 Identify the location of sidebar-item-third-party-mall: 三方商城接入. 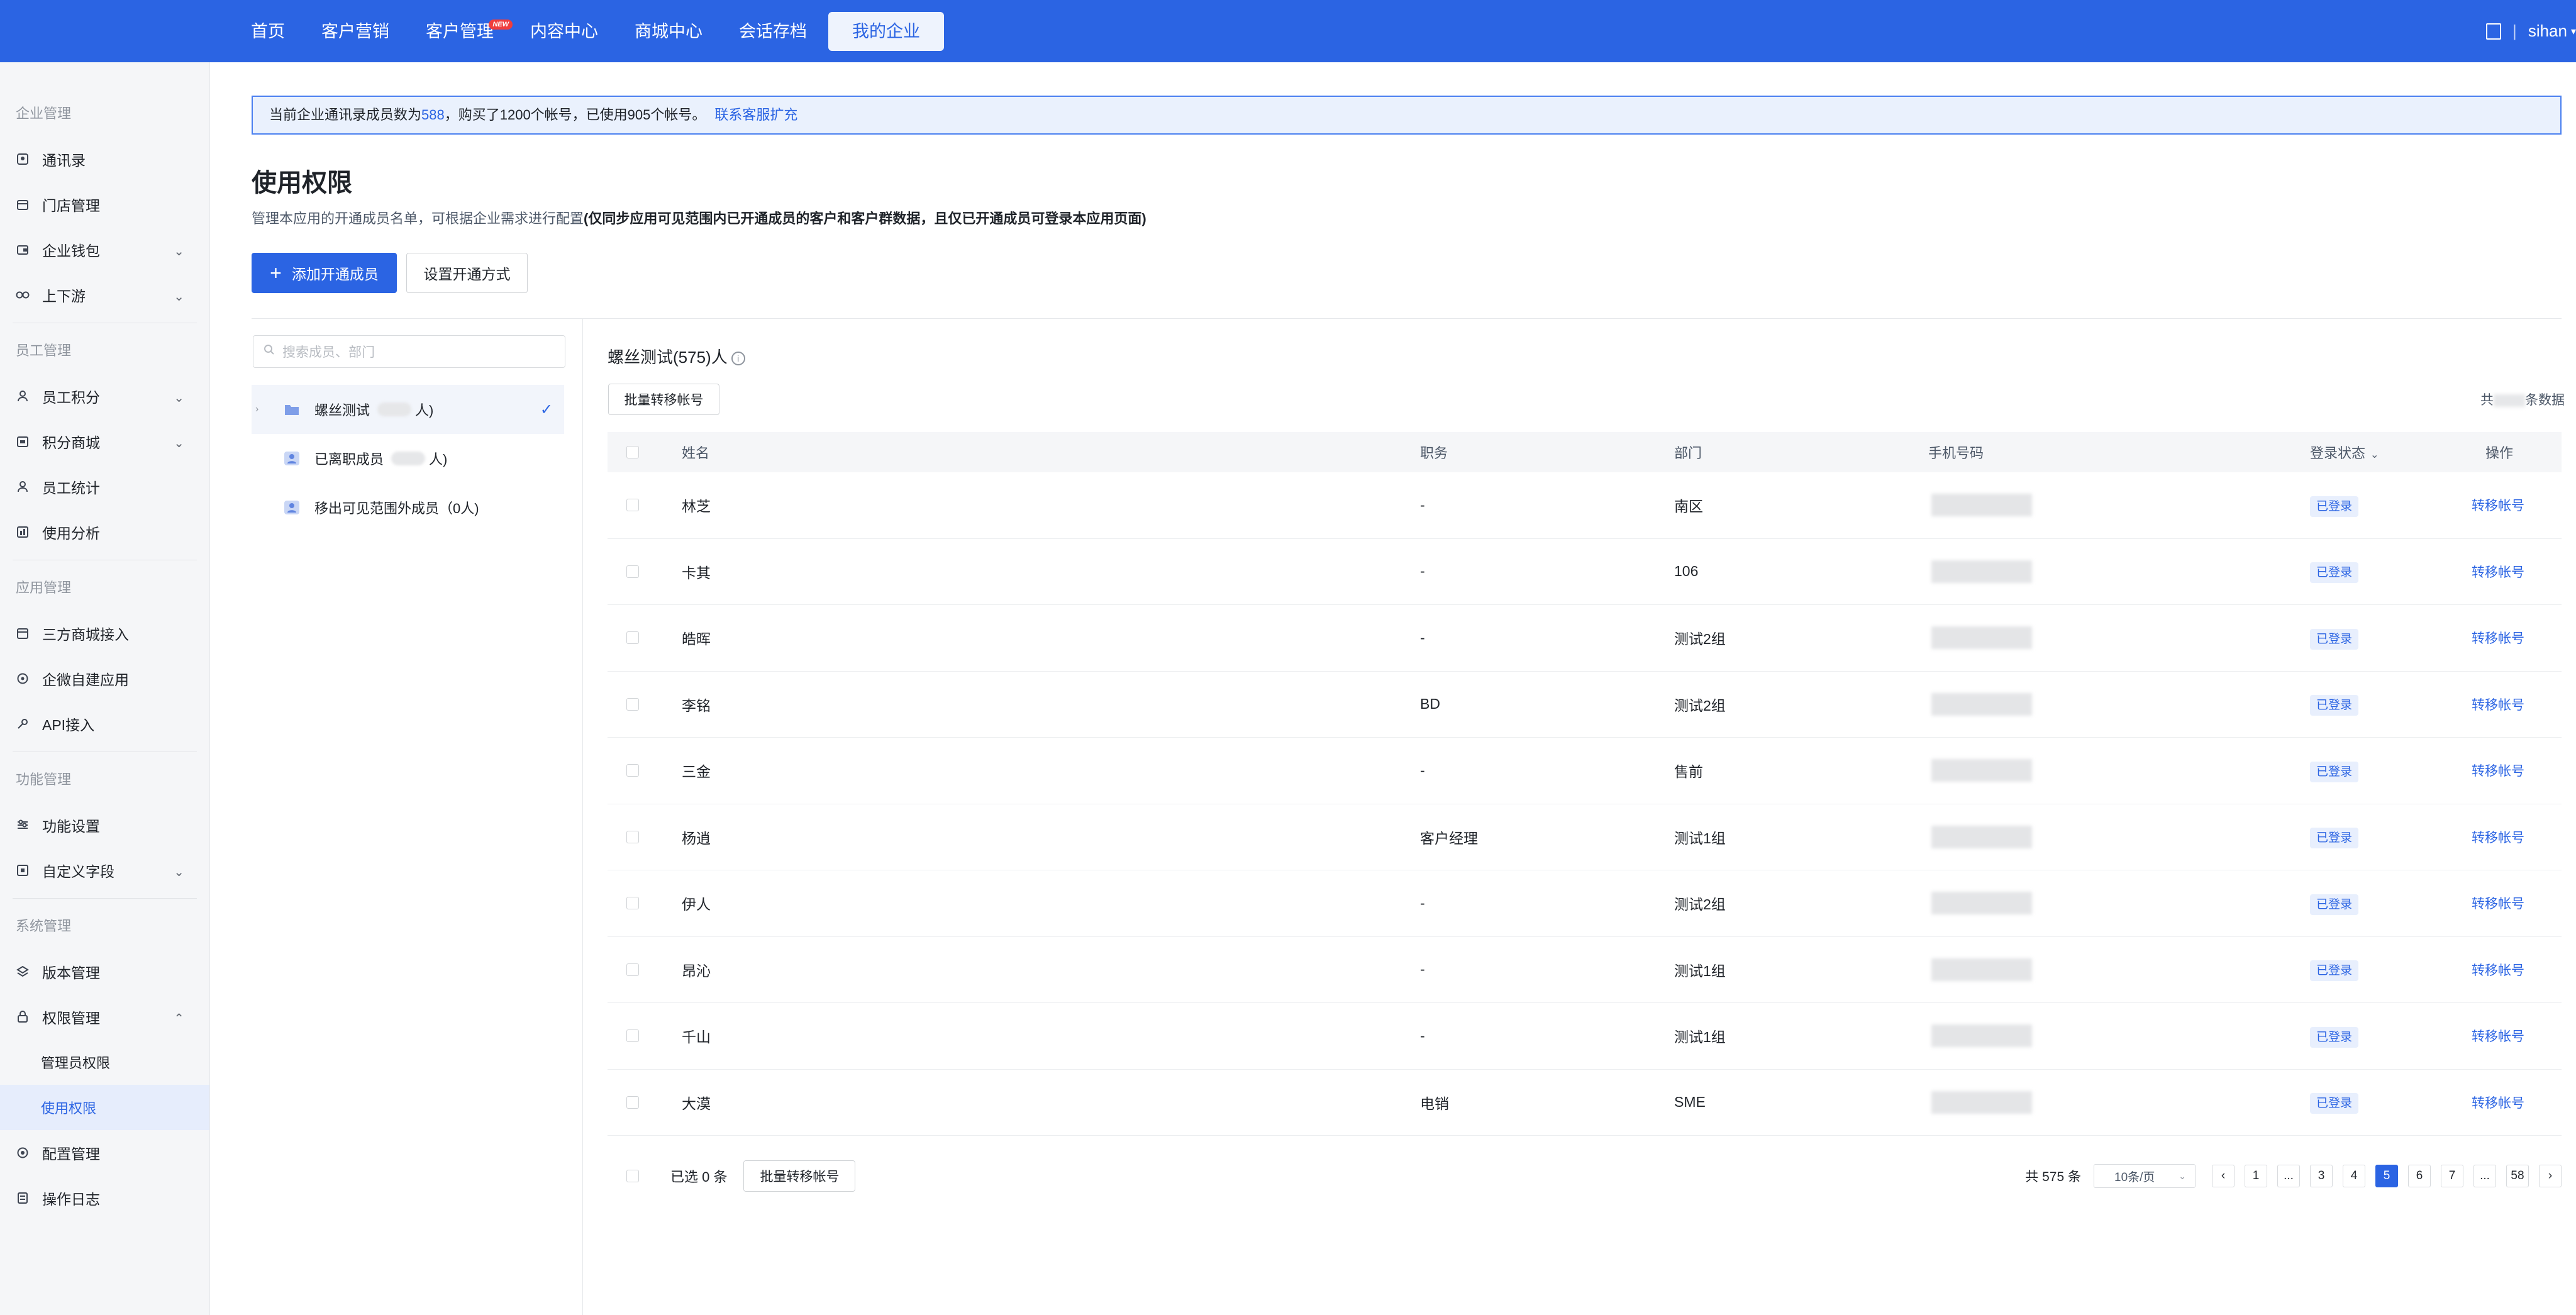
(104, 633).